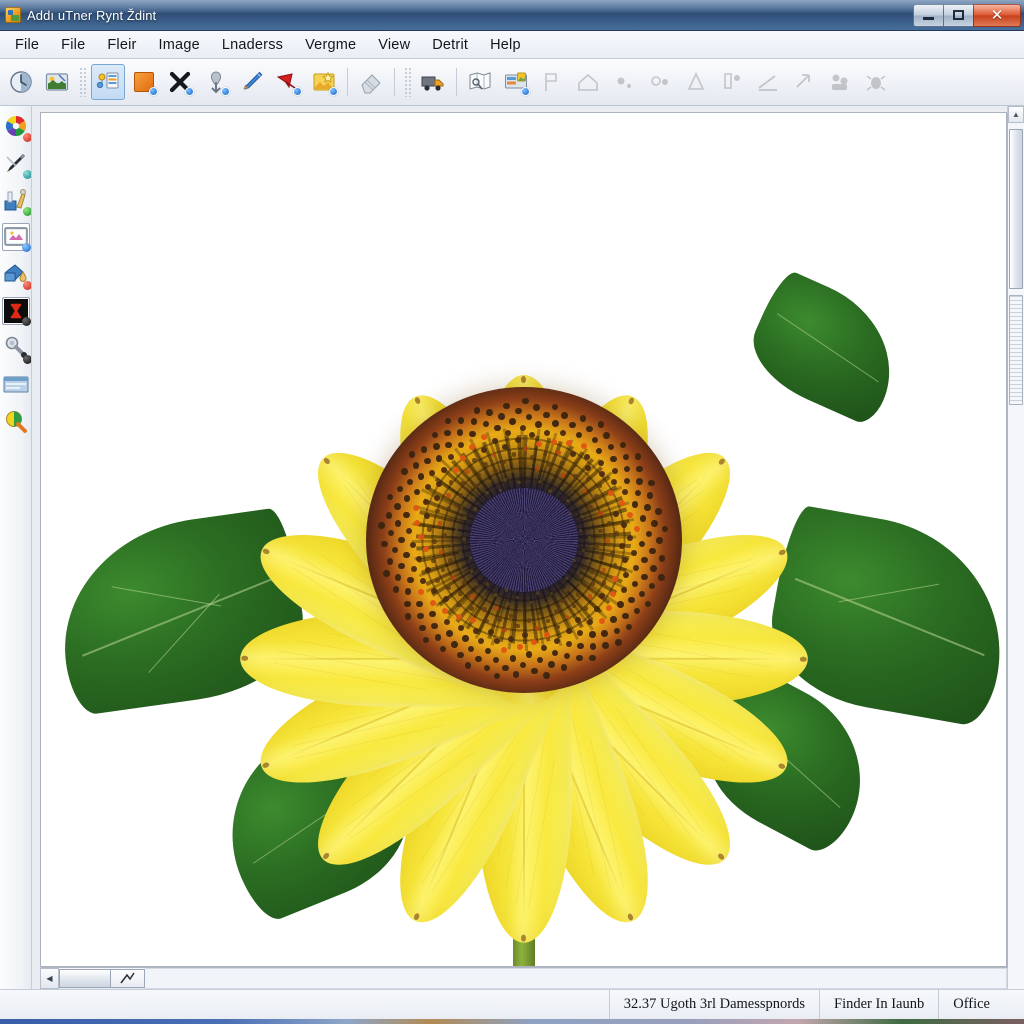 Image resolution: width=1024 pixels, height=1024 pixels. Describe the element at coordinates (180, 82) in the screenshot. I see `delete-cross-button` at that location.